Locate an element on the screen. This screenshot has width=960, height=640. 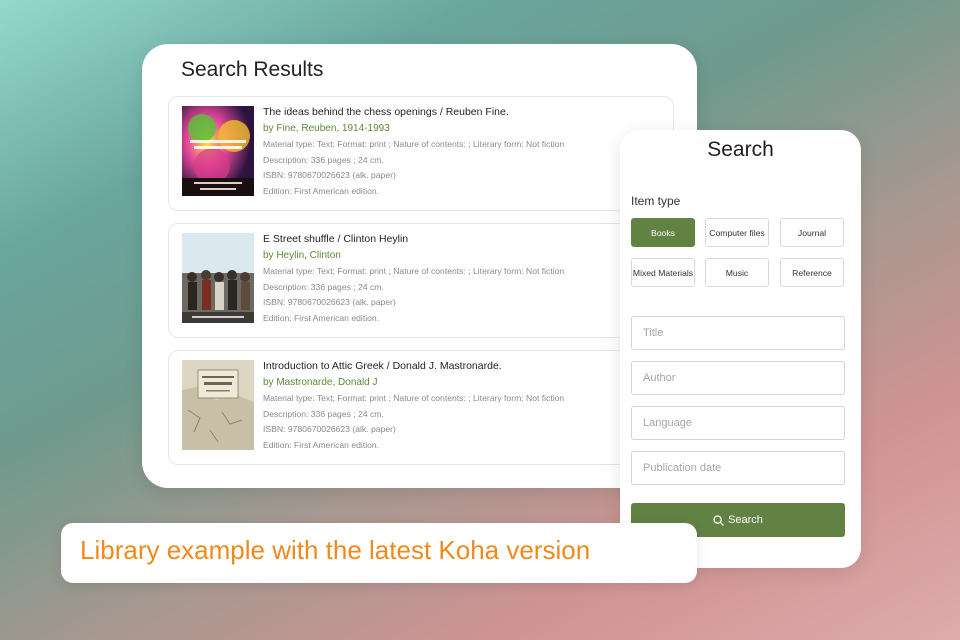
item-type-journal-button: Journal is located at coordinates (812, 232).